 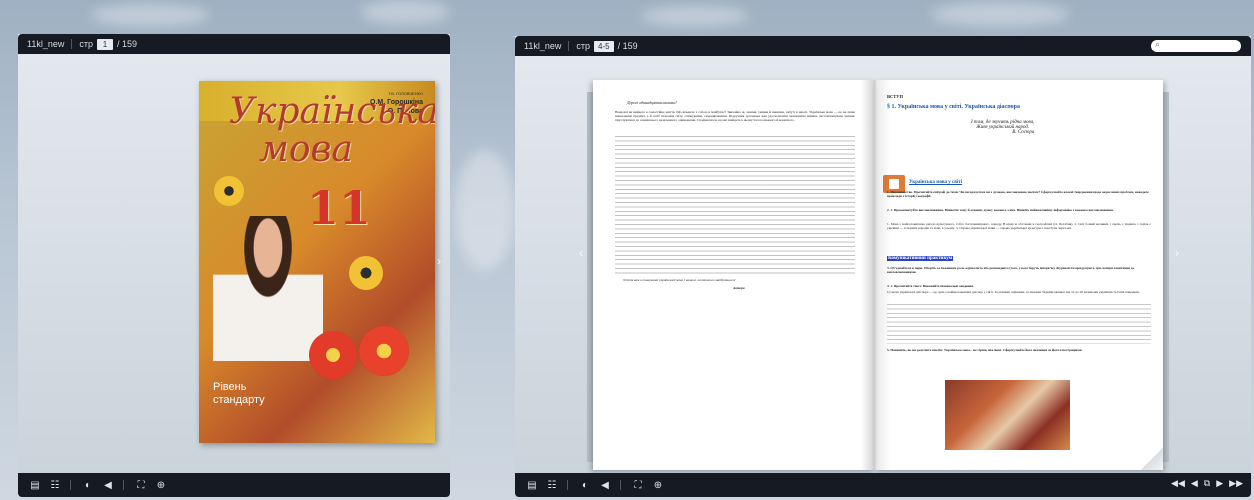 I want to click on bottom-toolbar: ▤ ☷ ◐ ◀ ⛶ ⊕ ◀◀ ◀ ⧉ ▶ ▶▶, so click(x=883, y=485).